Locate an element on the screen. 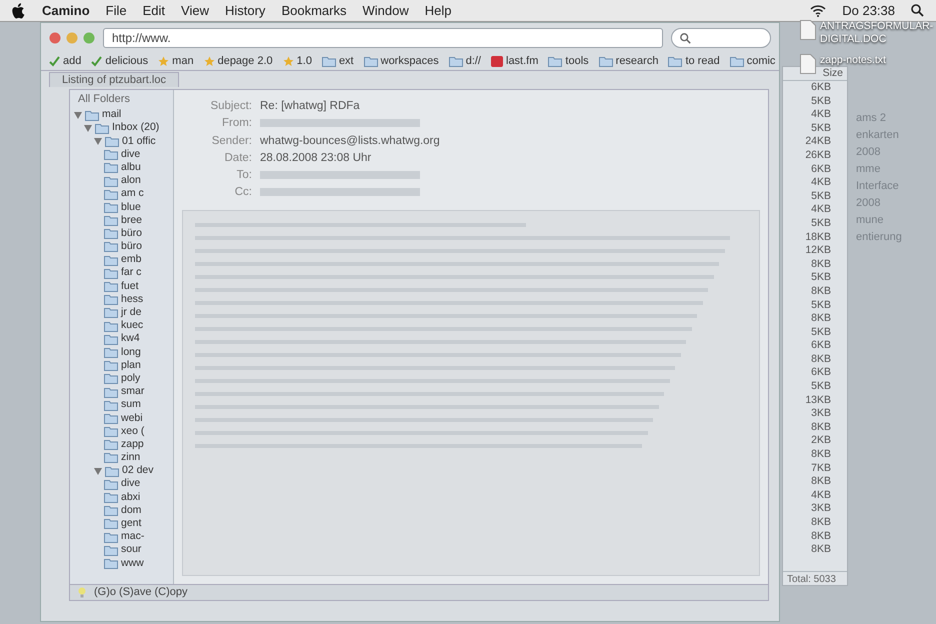  search-icon is located at coordinates (917, 10).